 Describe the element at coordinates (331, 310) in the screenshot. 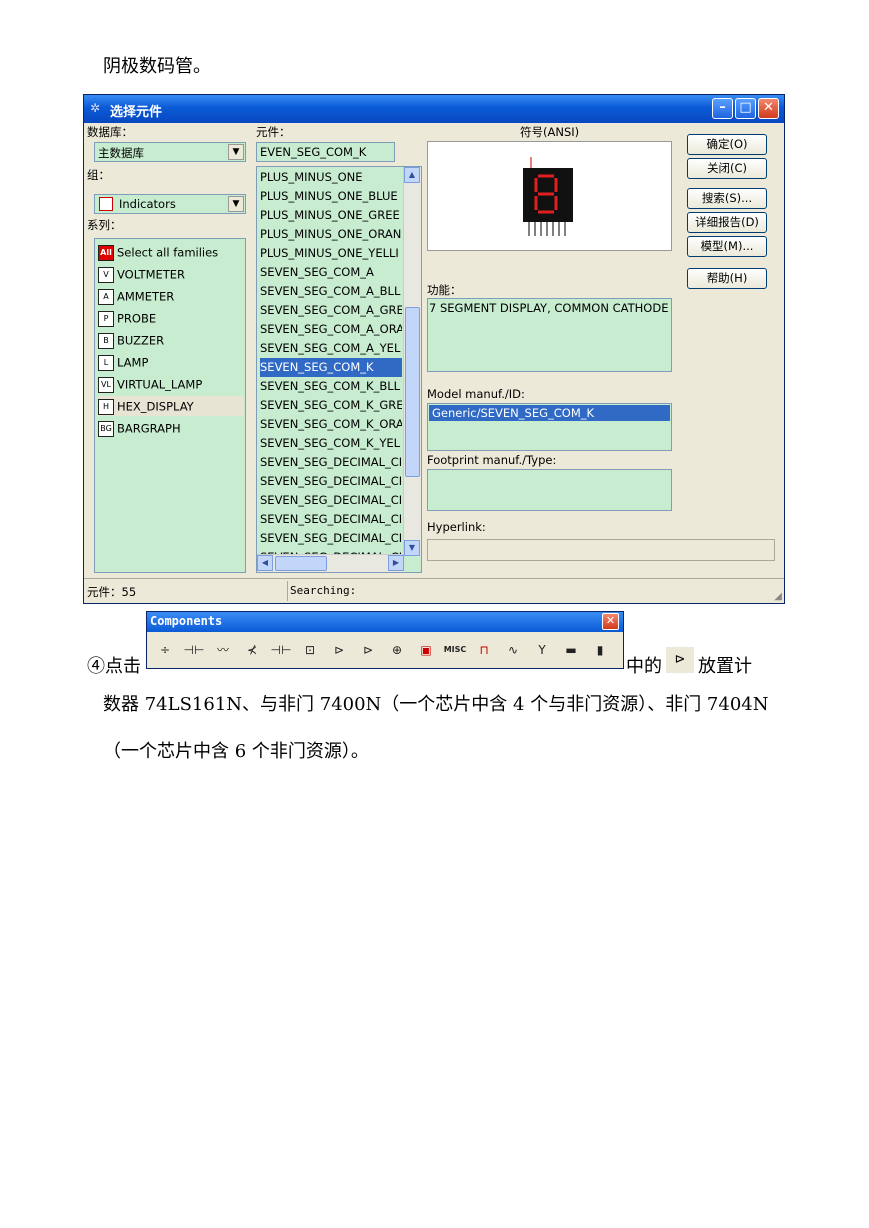

I see `component-item: SEVEN_SEG_COM_A_GRE` at that location.